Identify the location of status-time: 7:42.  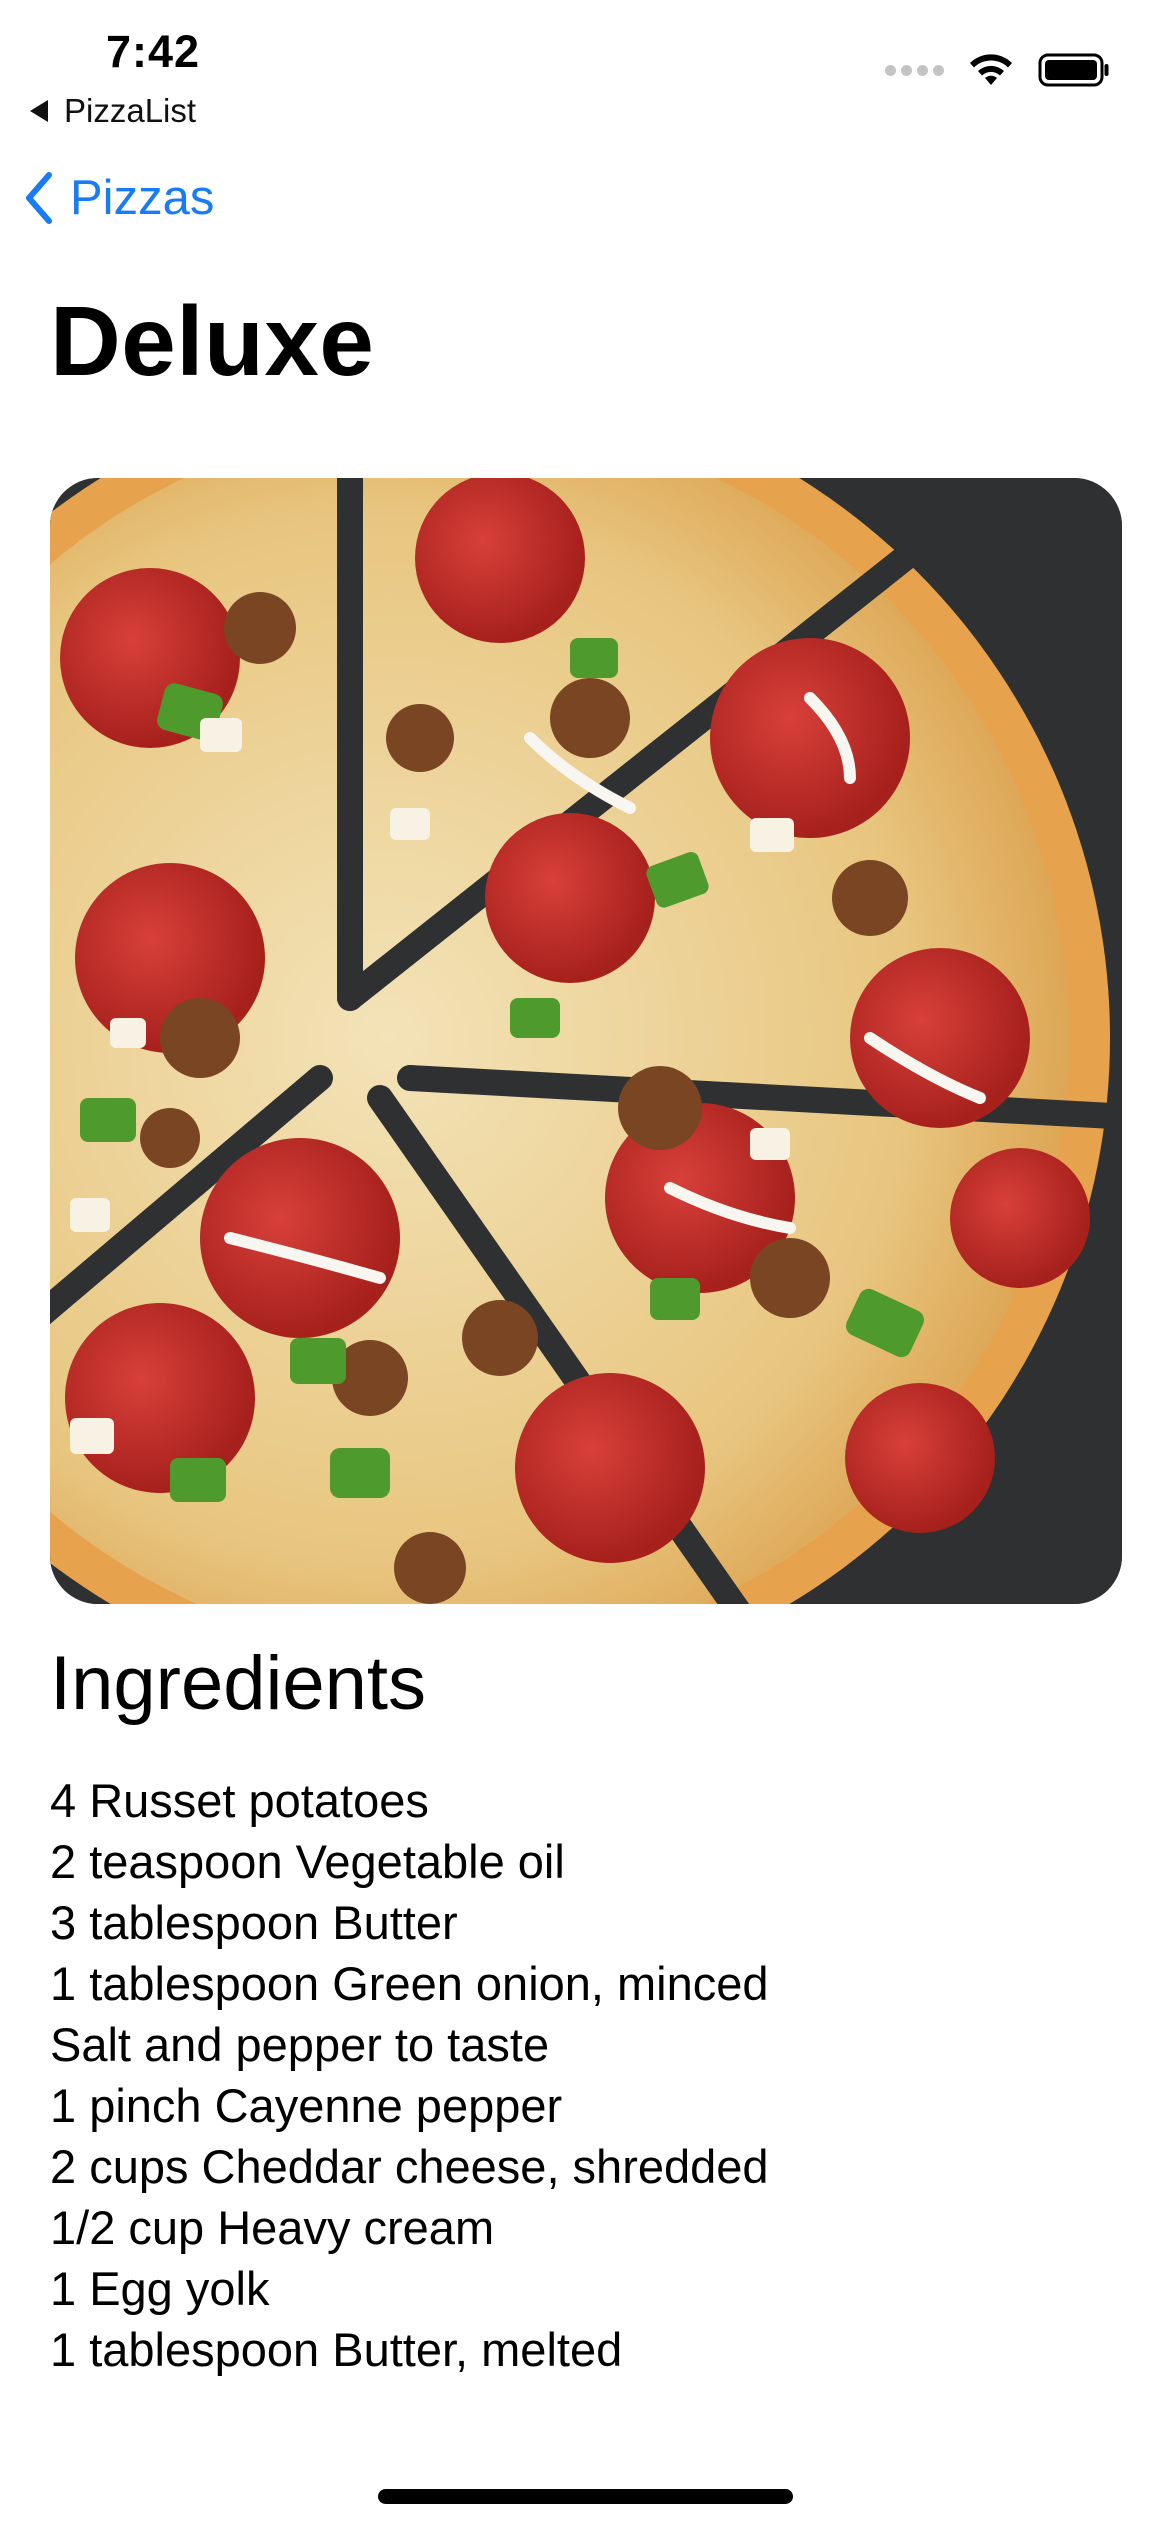
(153, 51).